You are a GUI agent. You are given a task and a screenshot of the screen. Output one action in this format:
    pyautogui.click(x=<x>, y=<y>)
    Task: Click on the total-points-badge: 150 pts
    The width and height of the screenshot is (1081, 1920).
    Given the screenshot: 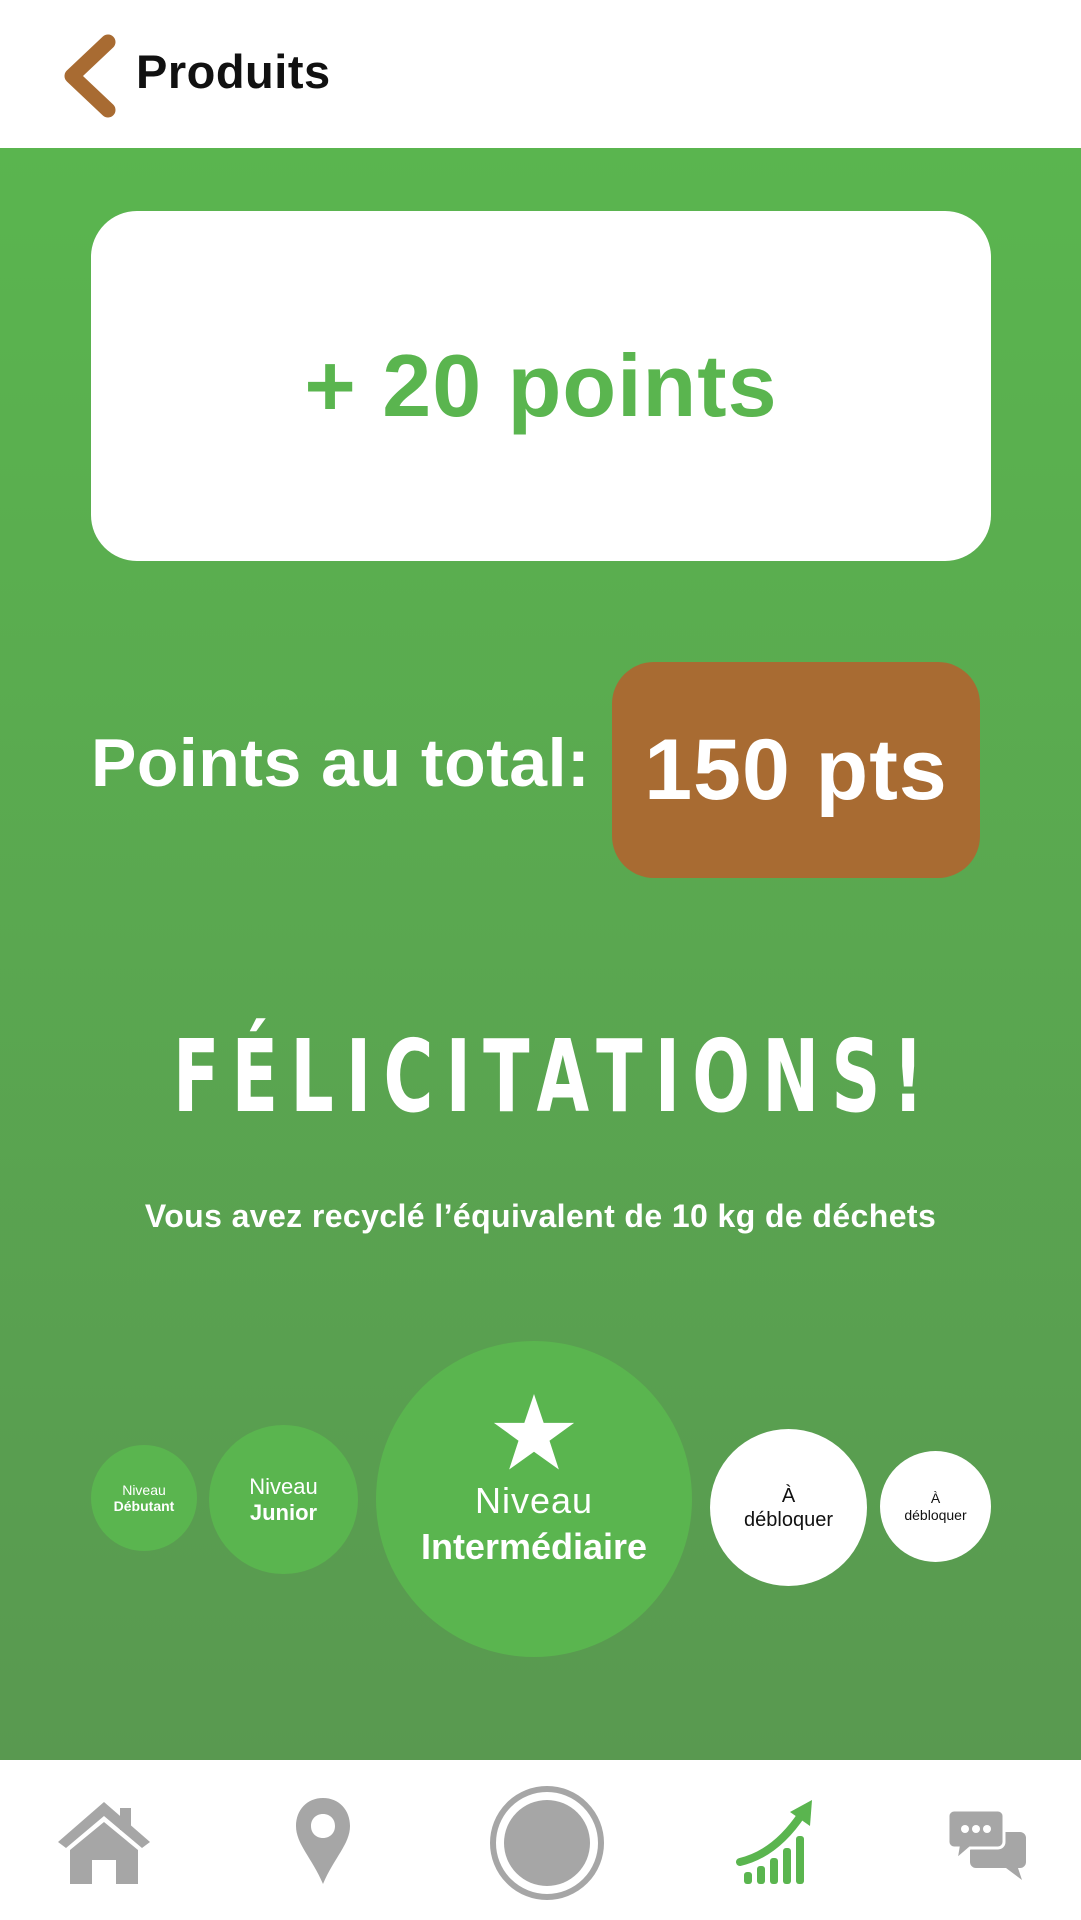 What is the action you would take?
    pyautogui.click(x=796, y=770)
    